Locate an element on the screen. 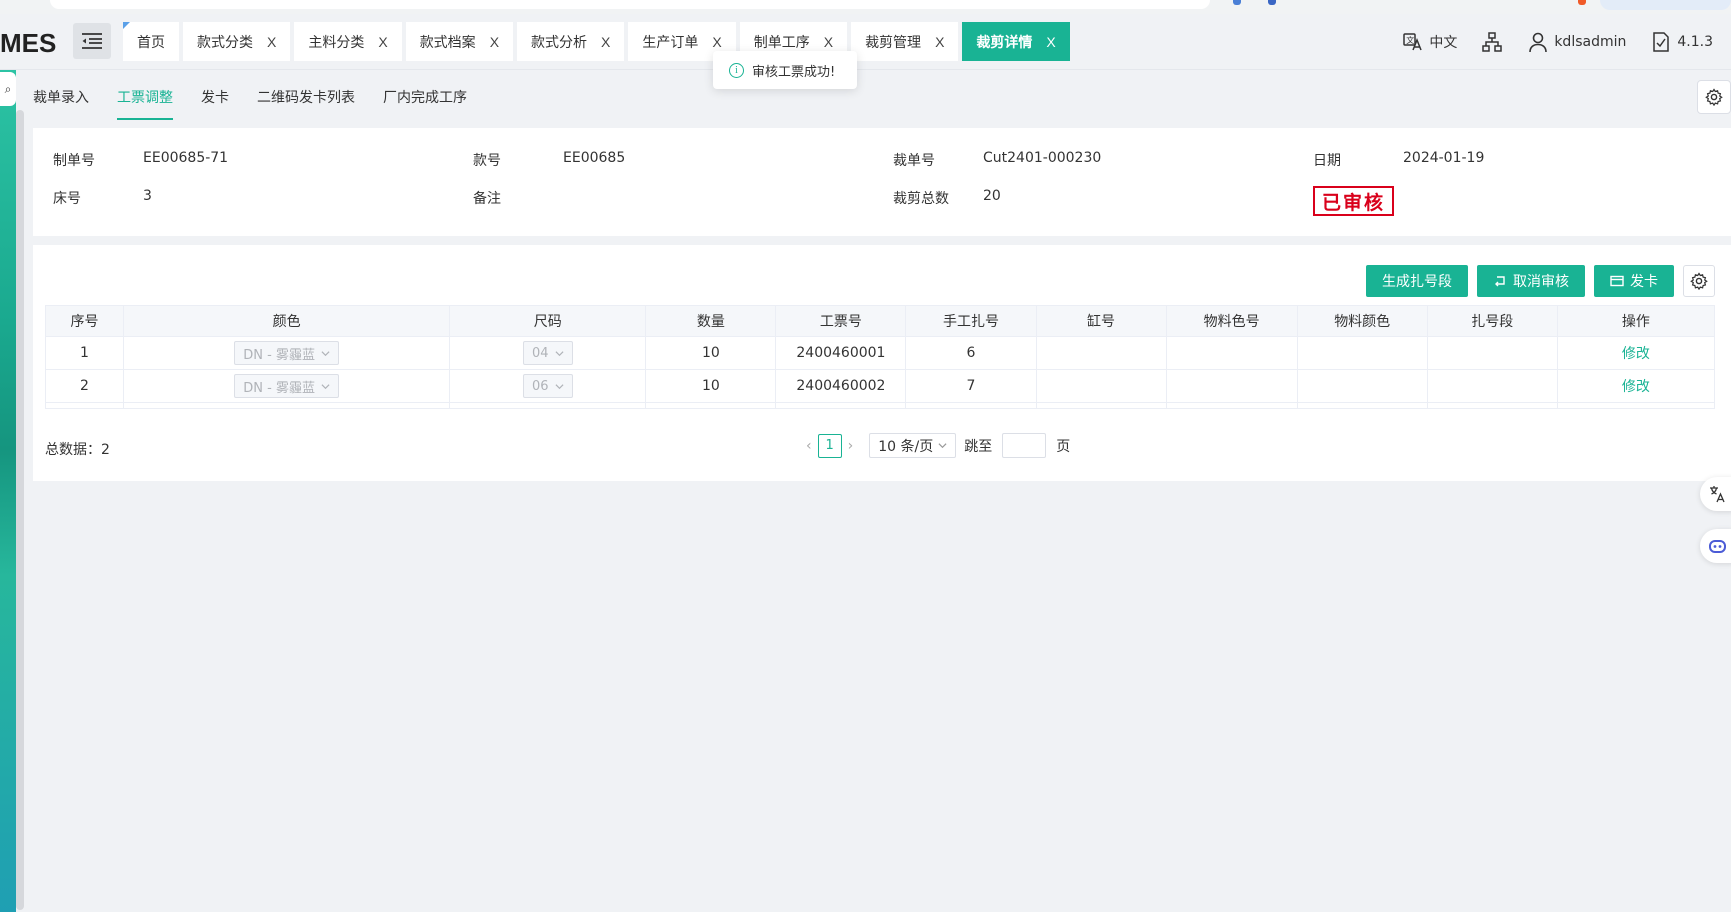  issue-card-button: 发卡 is located at coordinates (1634, 281).